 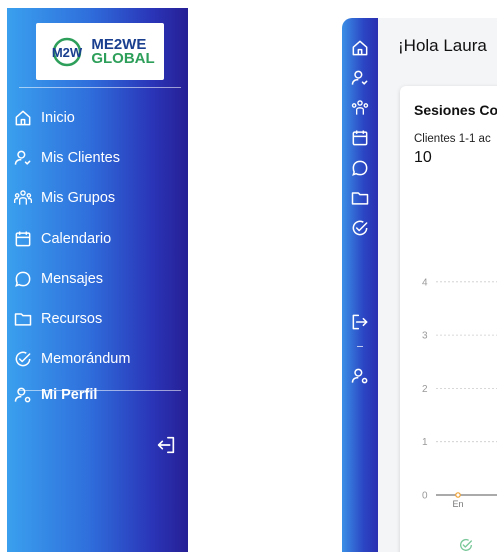 What do you see at coordinates (76, 239) in the screenshot?
I see `sidebar-item-label: Calendario` at bounding box center [76, 239].